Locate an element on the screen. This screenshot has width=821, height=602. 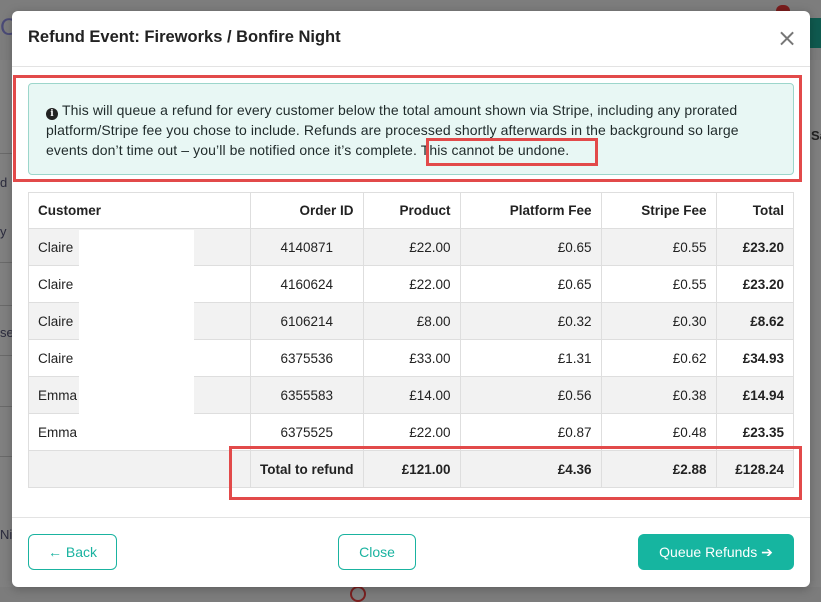
cell-total: £8.62 is located at coordinates (754, 321).